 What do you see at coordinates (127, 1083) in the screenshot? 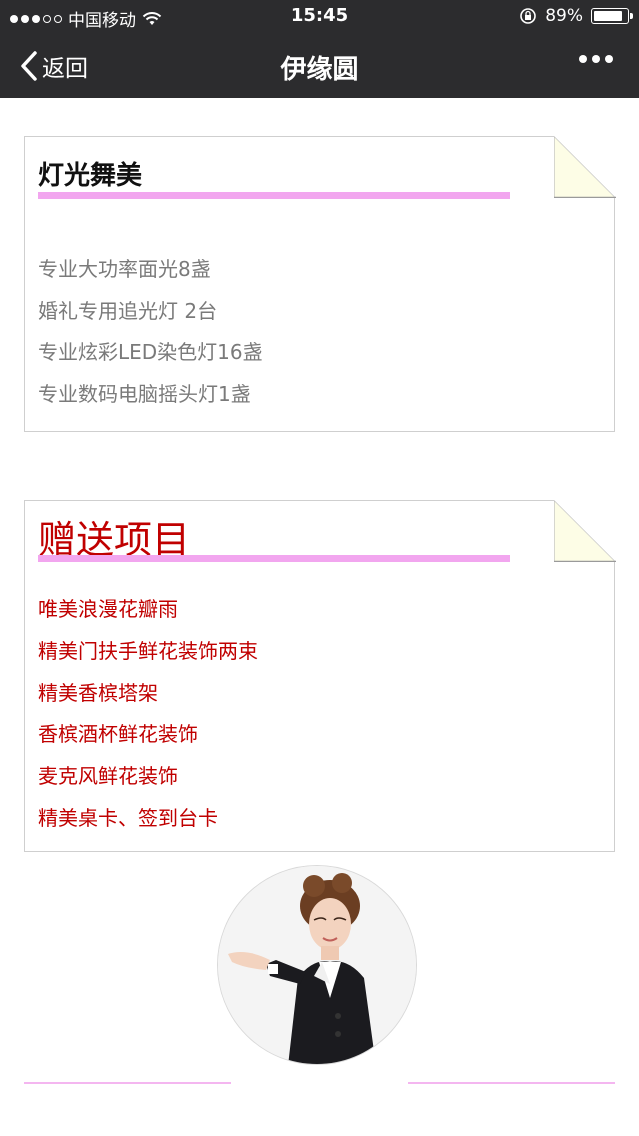
I see `divider-left` at bounding box center [127, 1083].